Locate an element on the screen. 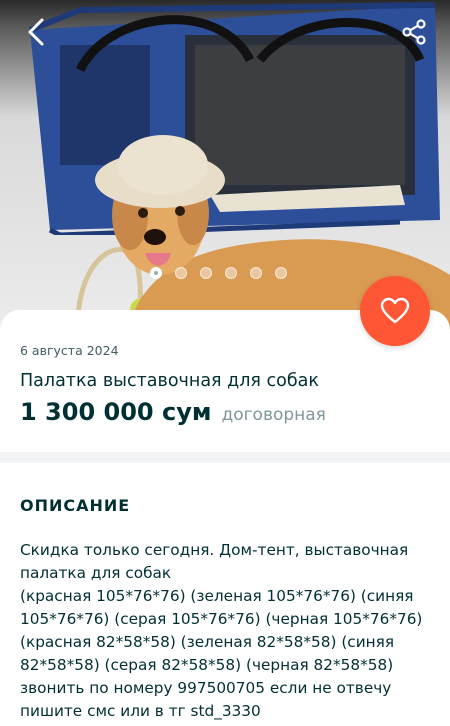 The width and height of the screenshot is (450, 726). description-heading: ОПИСАНИЕ is located at coordinates (75, 505).